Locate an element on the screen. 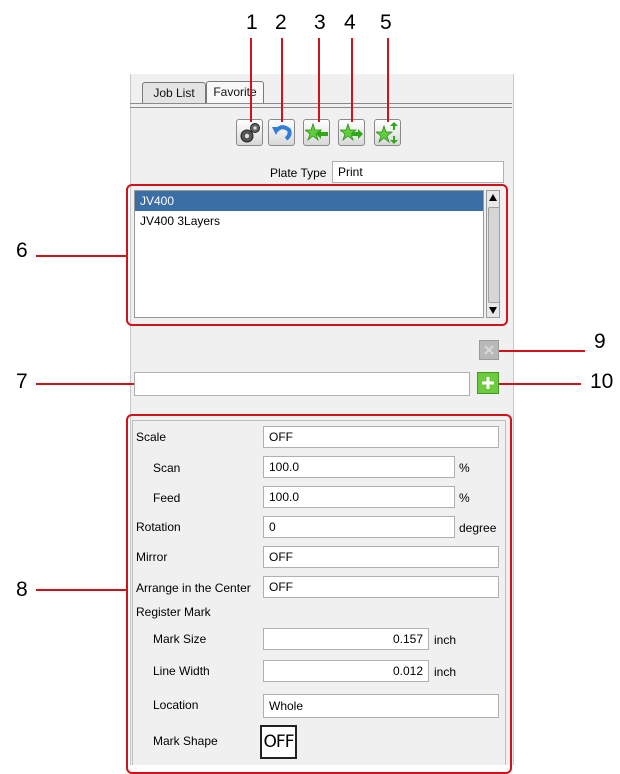 This screenshot has width=620, height=774. mark-shape-button: OFF is located at coordinates (278, 742).